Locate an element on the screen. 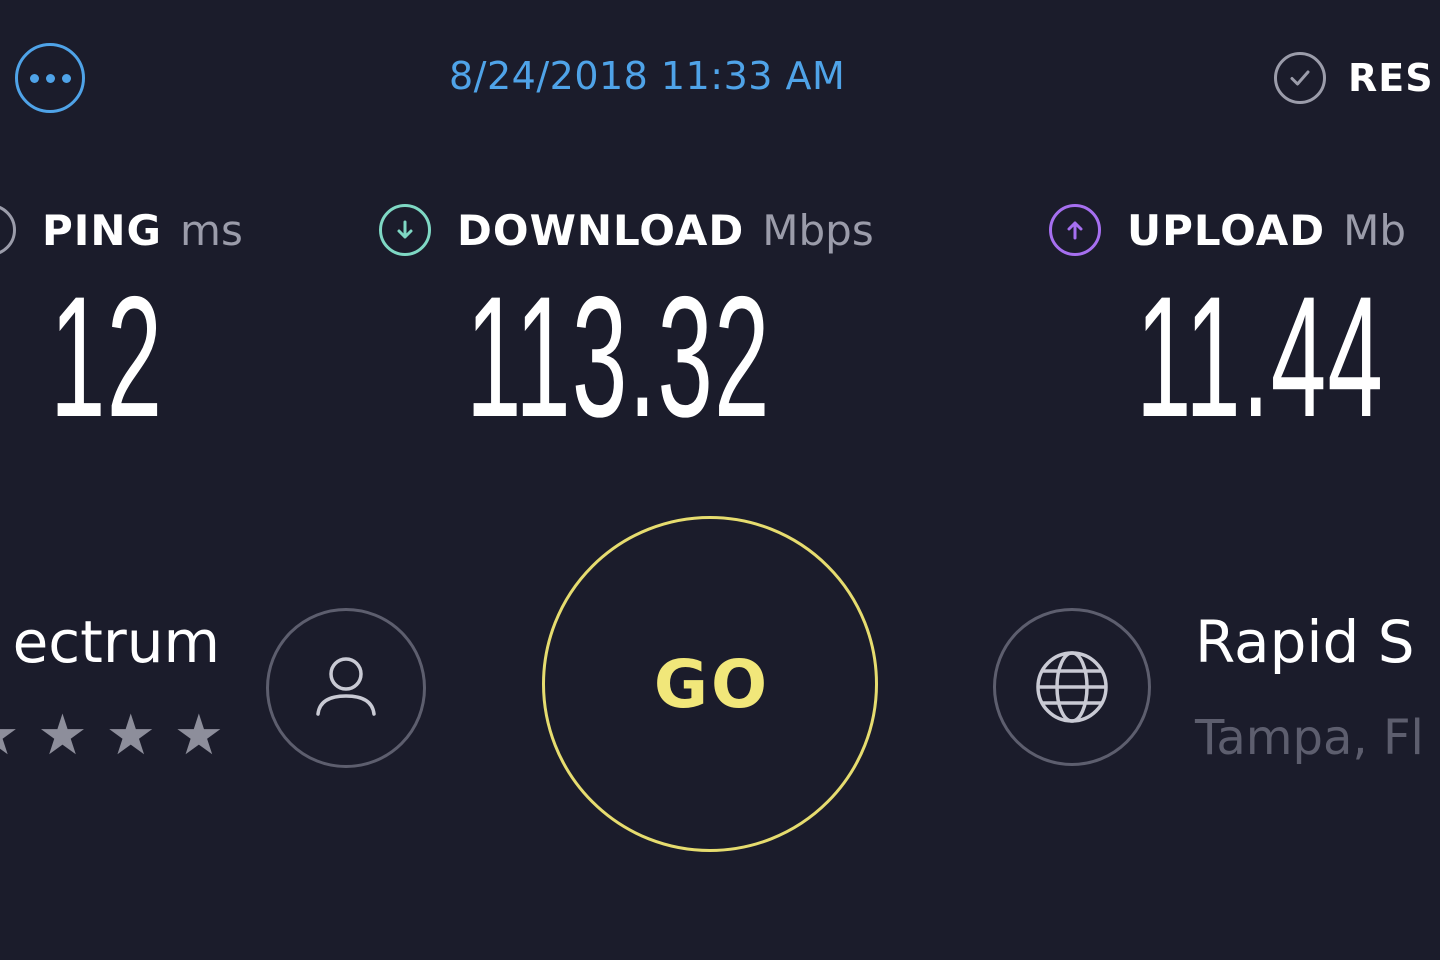 The image size is (1440, 960). upload-label: UPLOAD is located at coordinates (1226, 230).